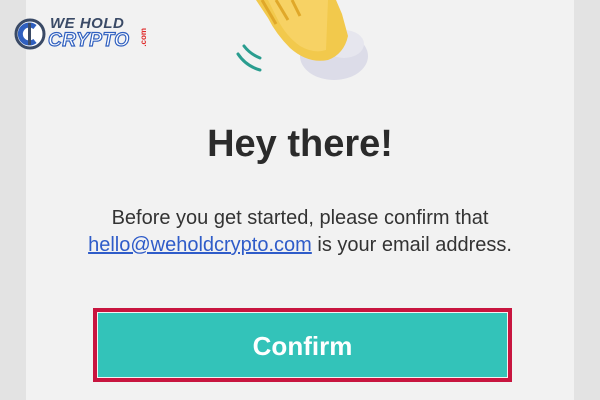  I want to click on page-title: Hey there!, so click(300, 144).